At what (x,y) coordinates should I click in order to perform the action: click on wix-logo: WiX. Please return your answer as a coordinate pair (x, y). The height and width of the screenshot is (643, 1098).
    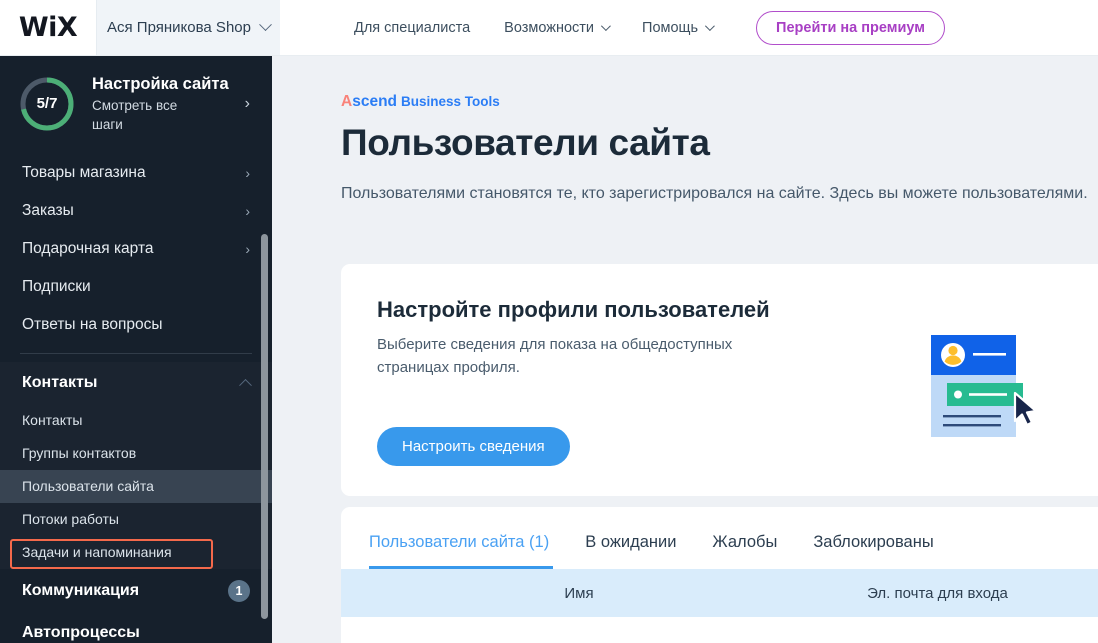
    Looking at the image, I should click on (48, 27).